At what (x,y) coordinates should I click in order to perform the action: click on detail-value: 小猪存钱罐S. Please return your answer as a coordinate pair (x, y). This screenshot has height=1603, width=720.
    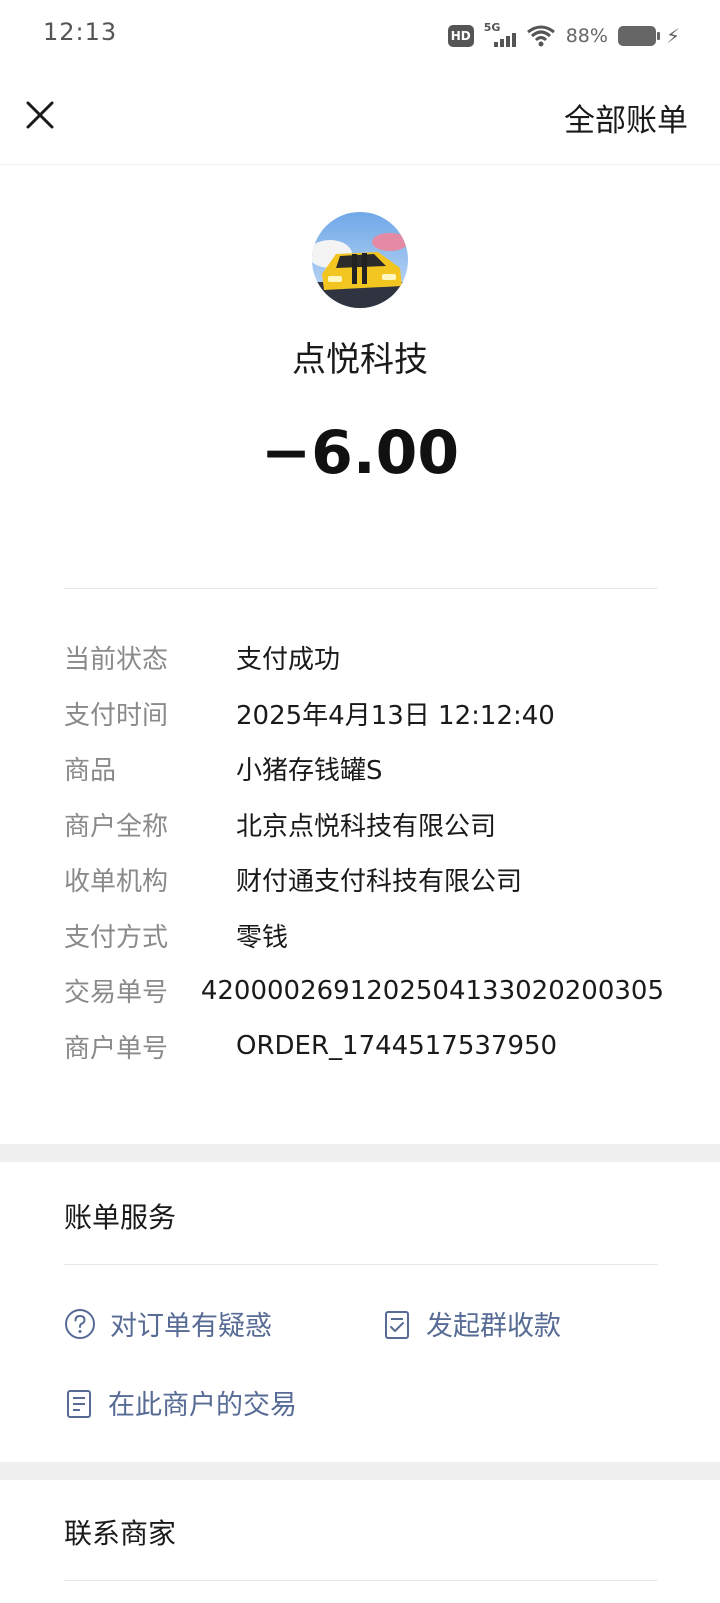
    Looking at the image, I should click on (309, 771).